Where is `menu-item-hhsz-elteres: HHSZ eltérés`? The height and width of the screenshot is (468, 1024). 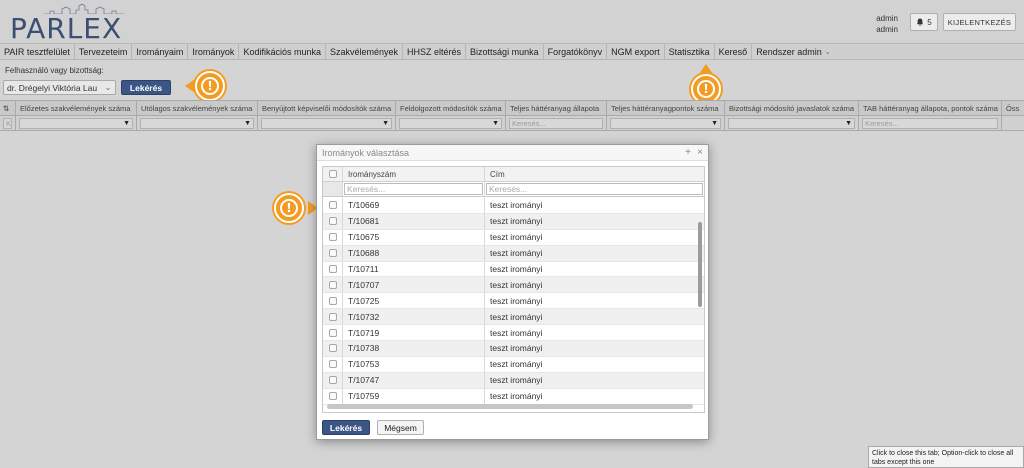 menu-item-hhsz-elteres: HHSZ eltérés is located at coordinates (435, 51).